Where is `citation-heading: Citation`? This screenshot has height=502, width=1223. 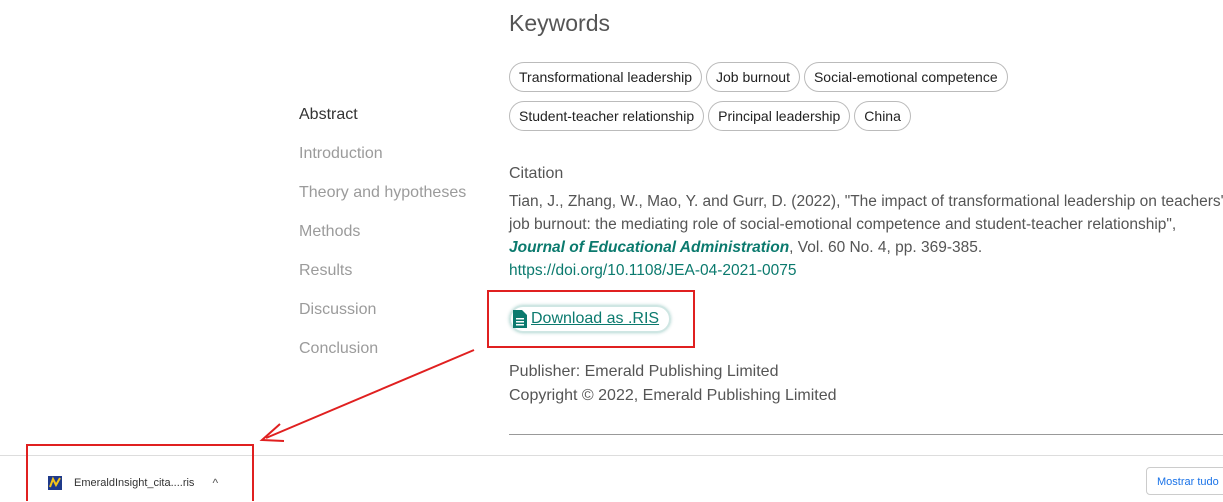 citation-heading: Citation is located at coordinates (536, 173).